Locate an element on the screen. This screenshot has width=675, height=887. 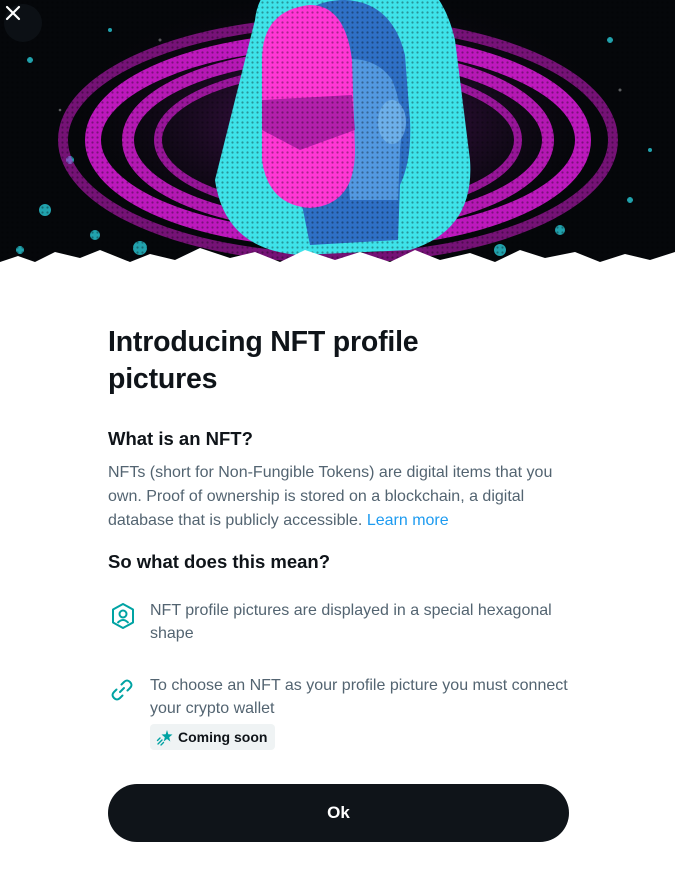
modal-title: Introducing NFT profile pictures is located at coordinates (263, 360).